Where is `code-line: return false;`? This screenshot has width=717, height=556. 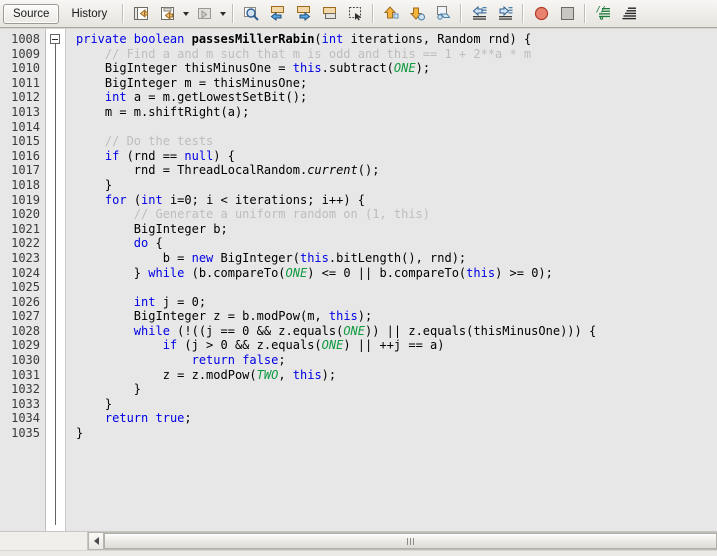
code-line: return false; is located at coordinates (396, 360).